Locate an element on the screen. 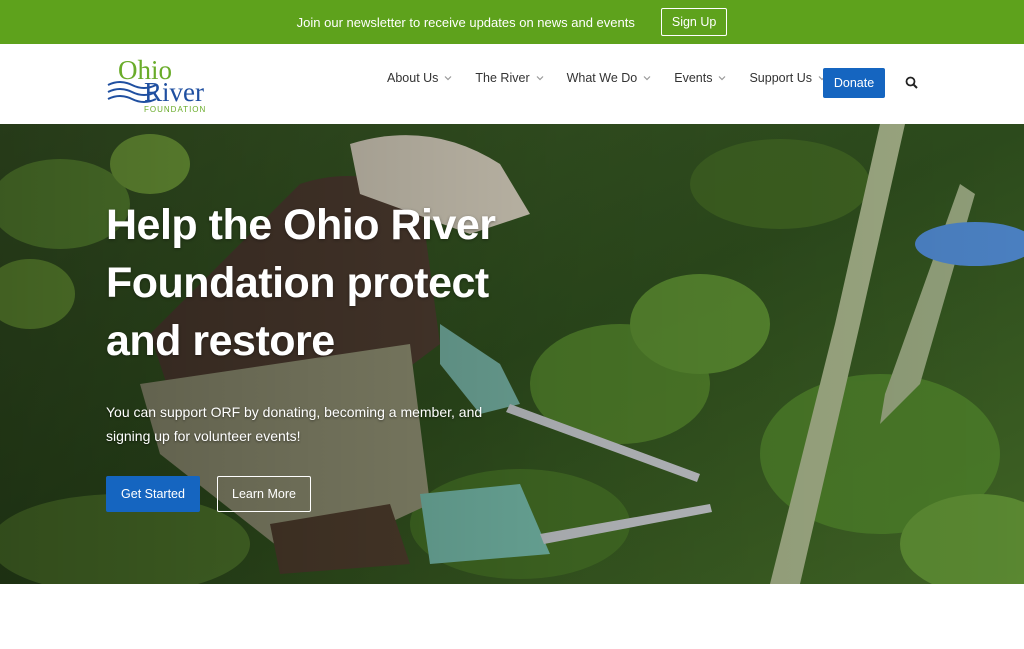 Image resolution: width=1024 pixels, height=649 pixels. nav-the-river: The River is located at coordinates (509, 78).